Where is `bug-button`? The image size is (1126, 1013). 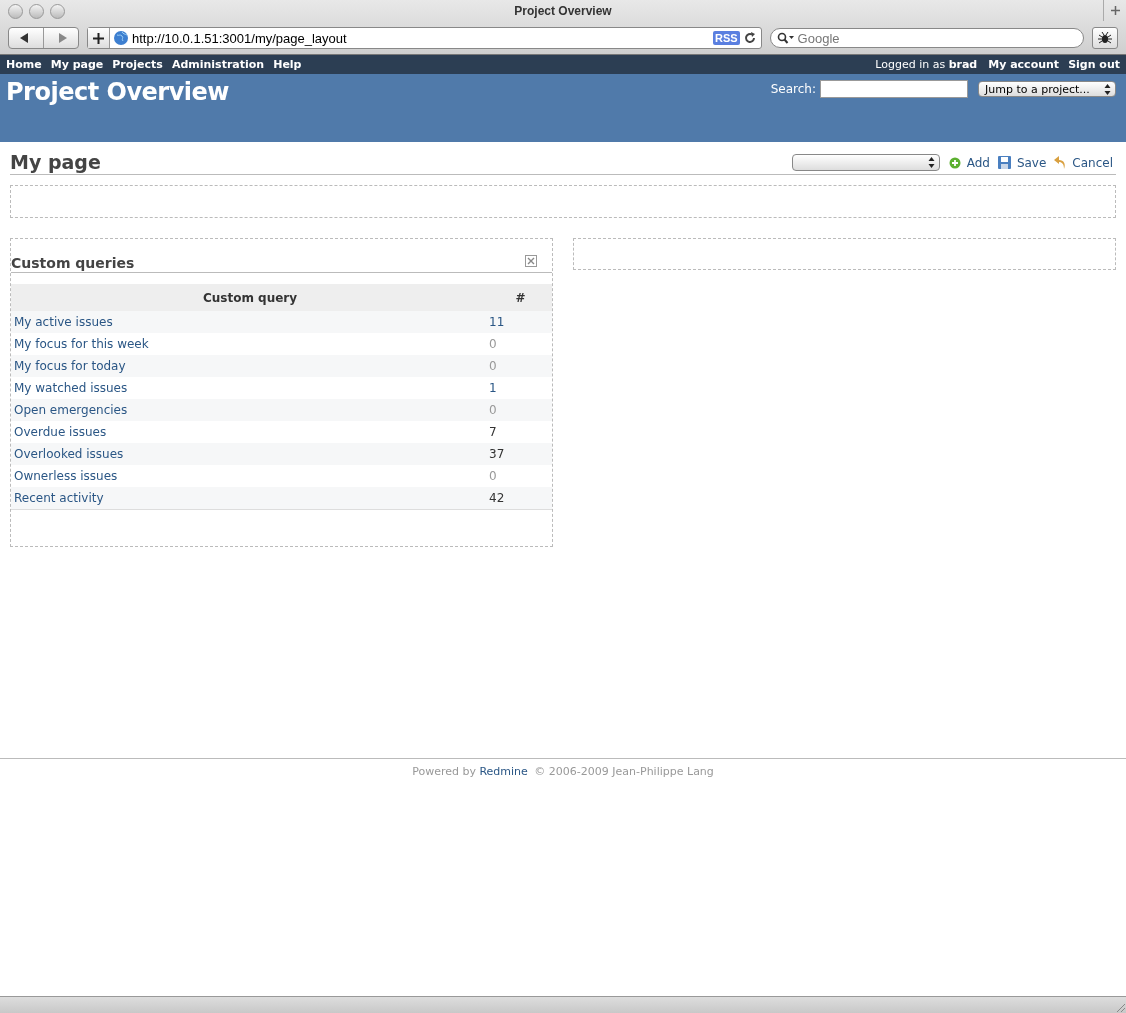
bug-button is located at coordinates (1105, 38).